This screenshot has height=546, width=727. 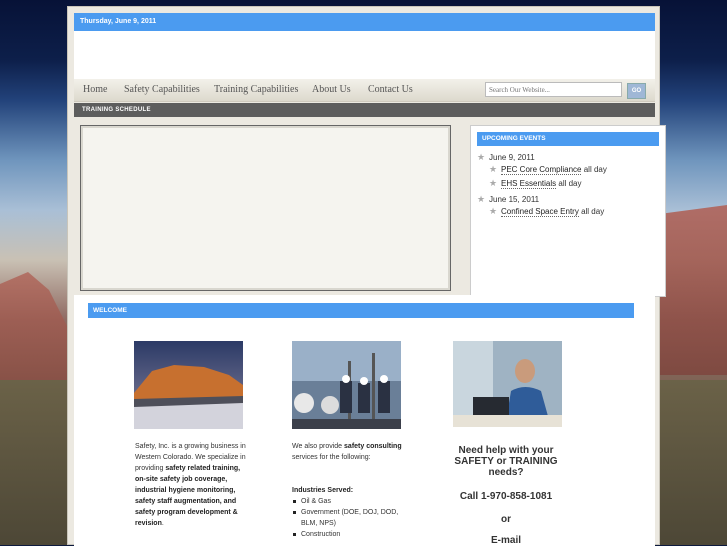 What do you see at coordinates (514, 199) in the screenshot?
I see `event-date: June 15, 2011` at bounding box center [514, 199].